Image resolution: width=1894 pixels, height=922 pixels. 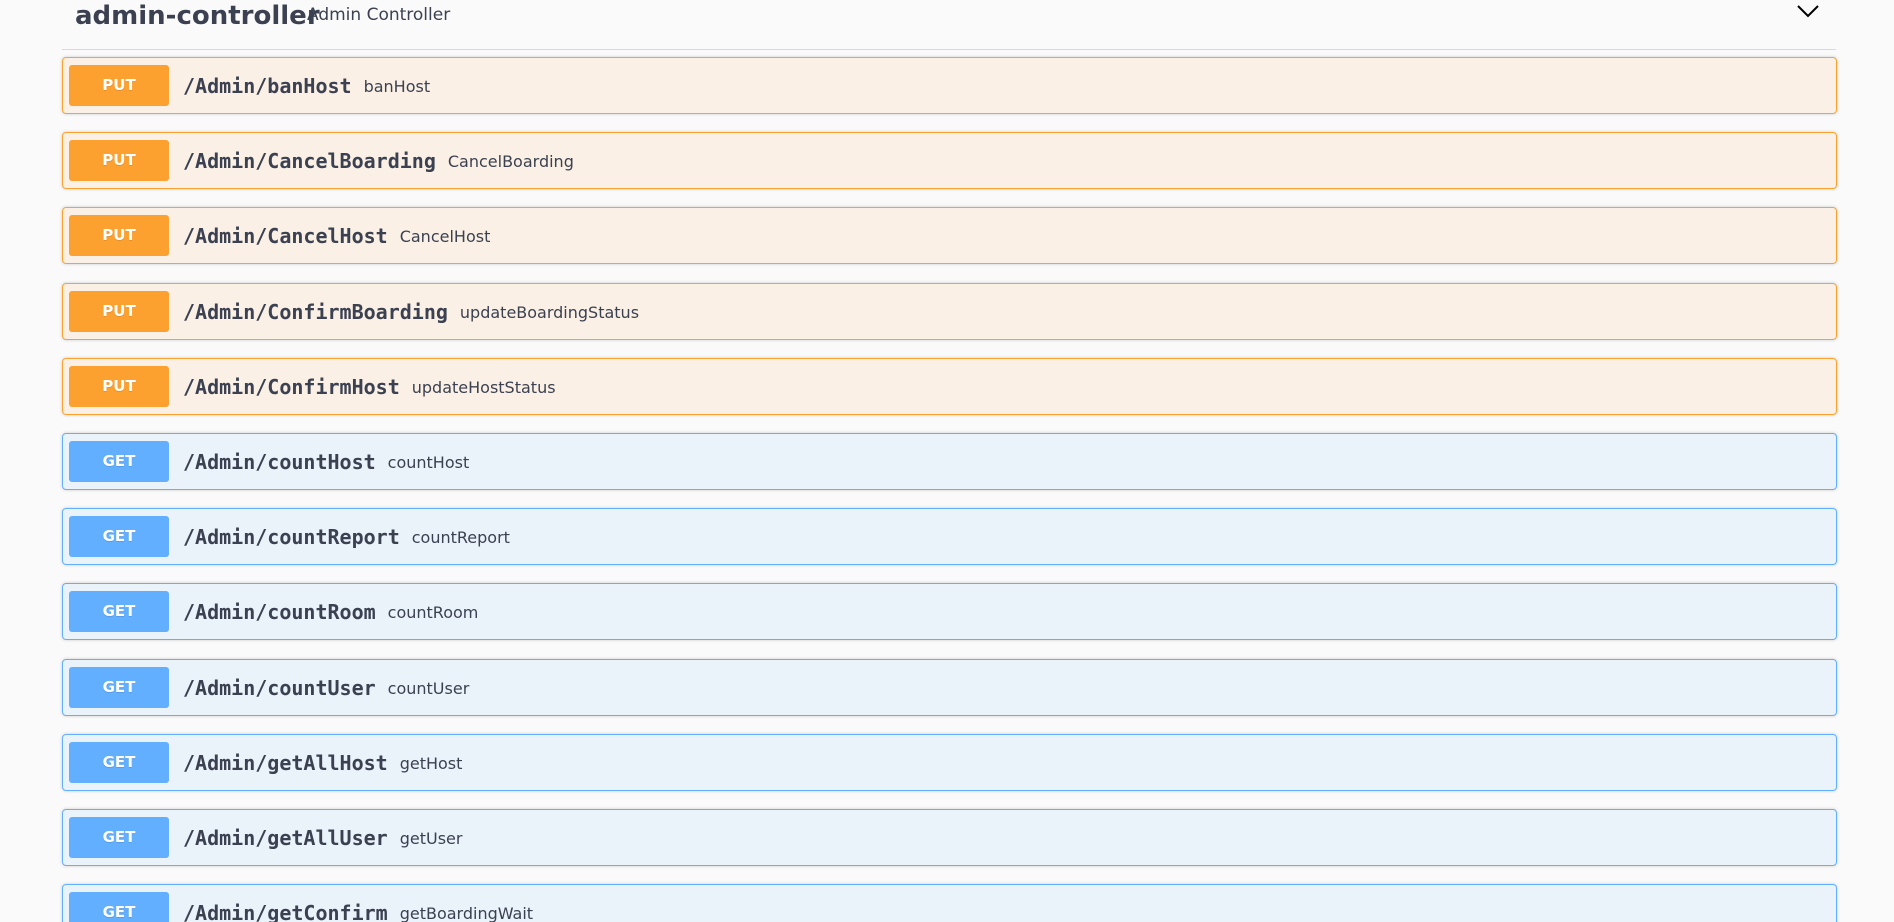 What do you see at coordinates (285, 911) in the screenshot?
I see `operation-path-text: /Admin/getConfirm` at bounding box center [285, 911].